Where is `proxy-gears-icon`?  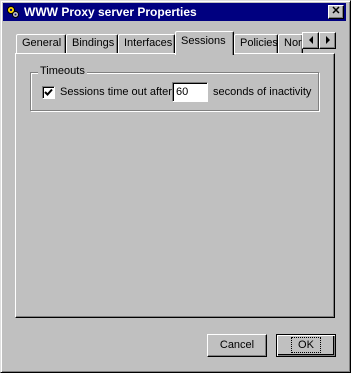
proxy-gears-icon is located at coordinates (13, 12).